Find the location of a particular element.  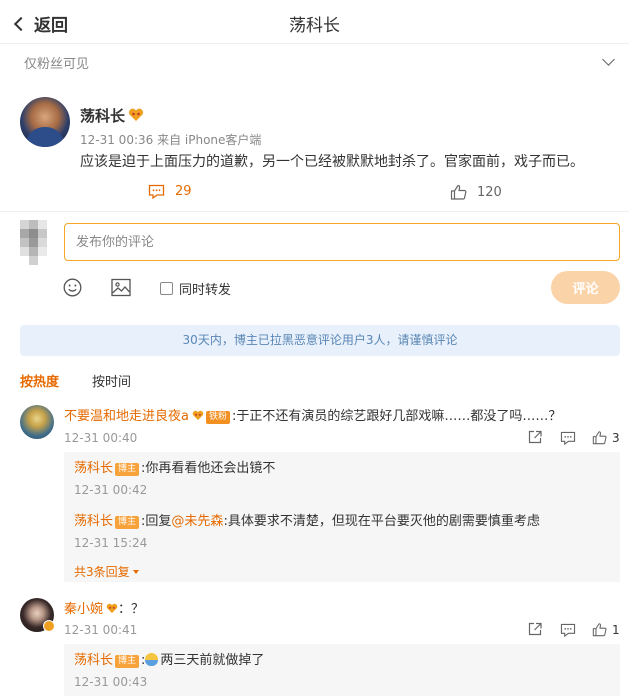

blacklist-notice: 30天内，博主已拉黑恶意评论用户3人，请谨慎评论 is located at coordinates (320, 340).